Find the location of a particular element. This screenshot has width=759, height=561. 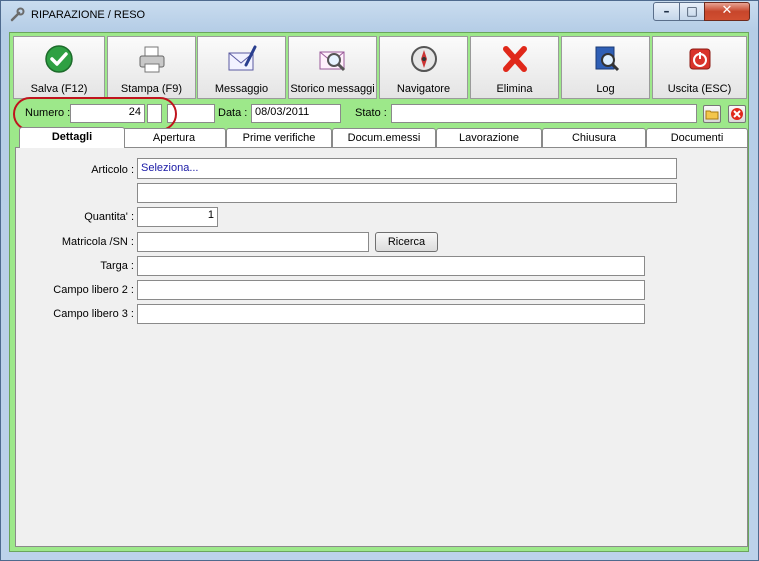

message-button: Messaggio is located at coordinates (241, 67).